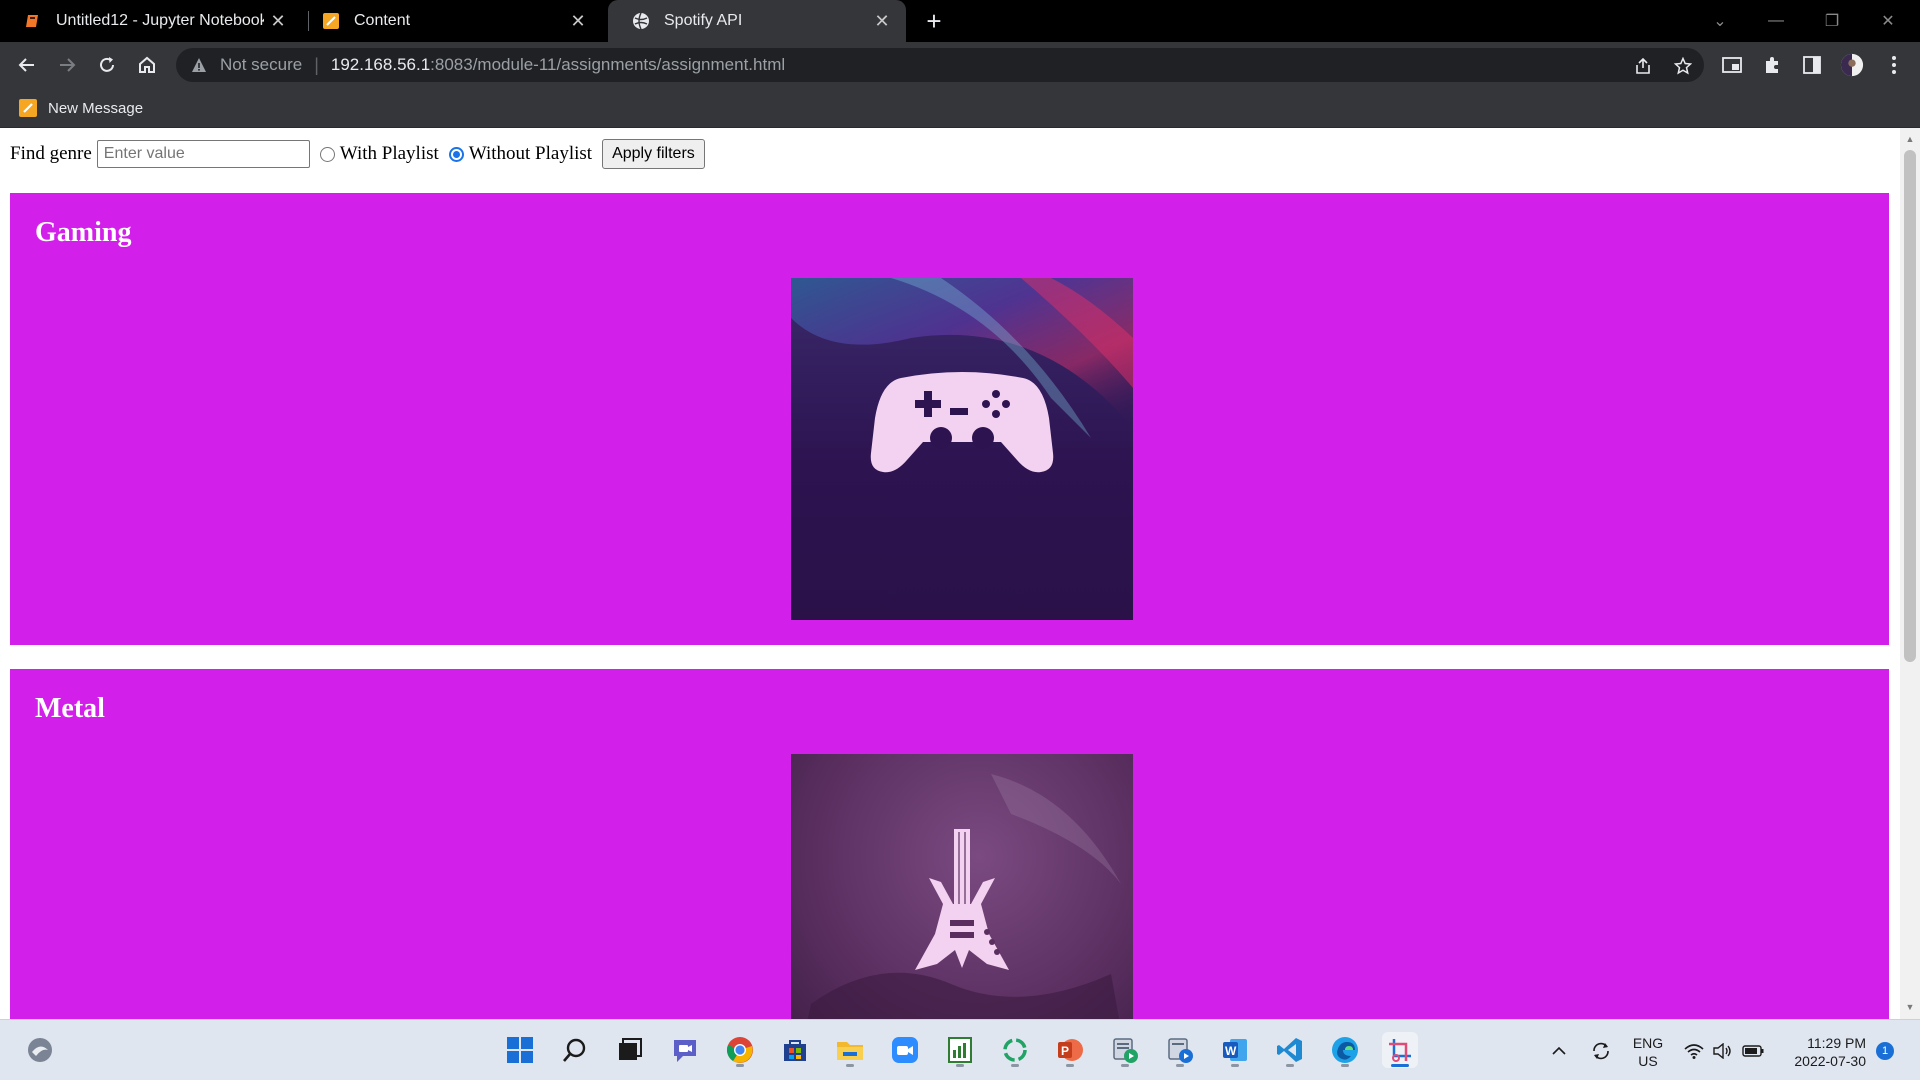  I want to click on bookmarks-bar: New Message, so click(960, 108).